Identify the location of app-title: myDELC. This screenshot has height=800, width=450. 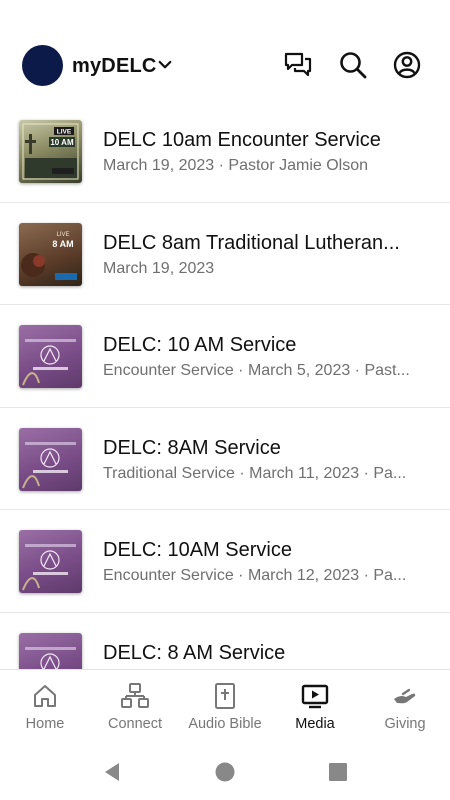
(114, 66).